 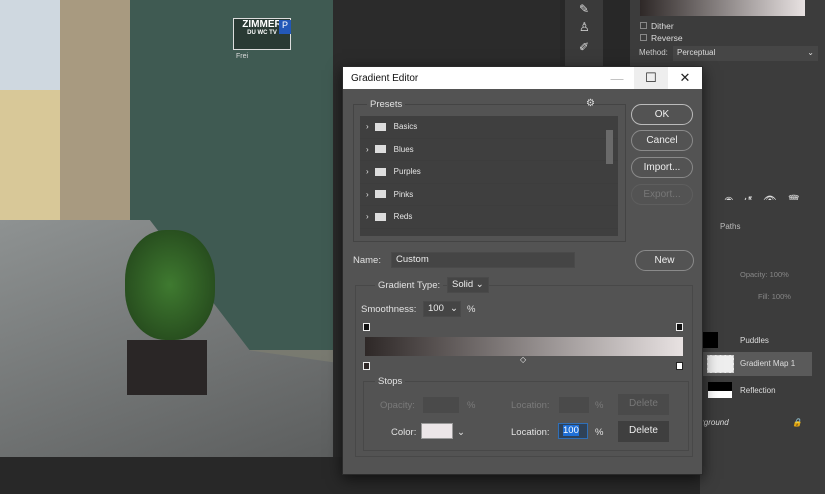 I want to click on preset-label: Blues, so click(x=403, y=149).